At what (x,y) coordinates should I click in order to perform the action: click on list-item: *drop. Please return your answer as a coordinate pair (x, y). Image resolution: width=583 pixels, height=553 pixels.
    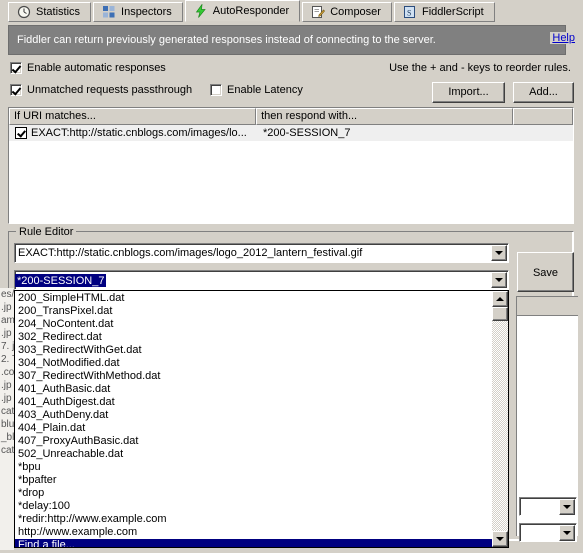
    Looking at the image, I should click on (253, 493).